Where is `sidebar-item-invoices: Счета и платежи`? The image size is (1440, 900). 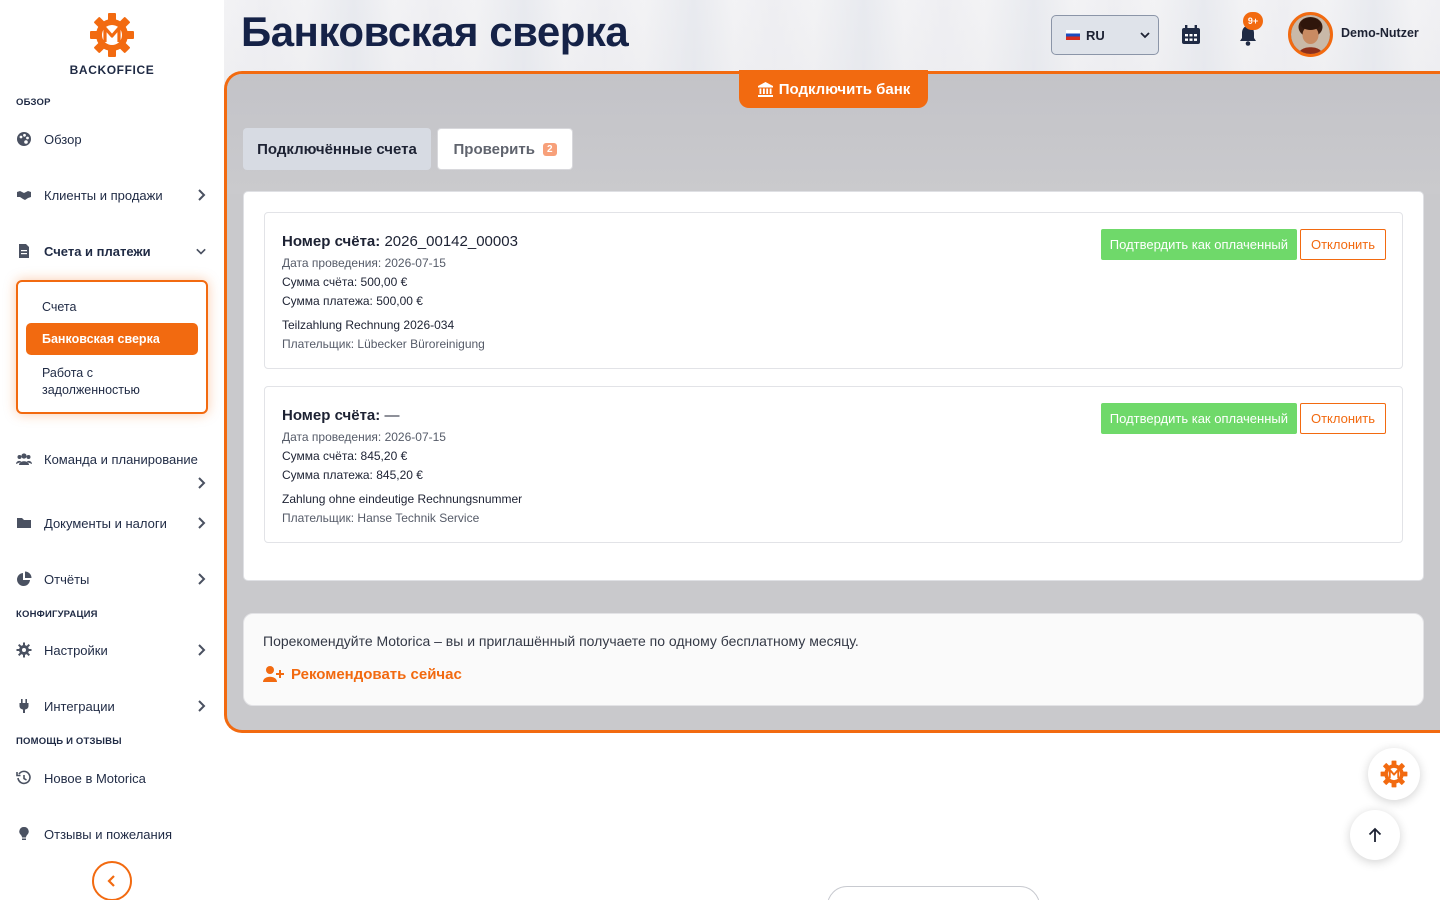 sidebar-item-invoices: Счета и платежи is located at coordinates (112, 251).